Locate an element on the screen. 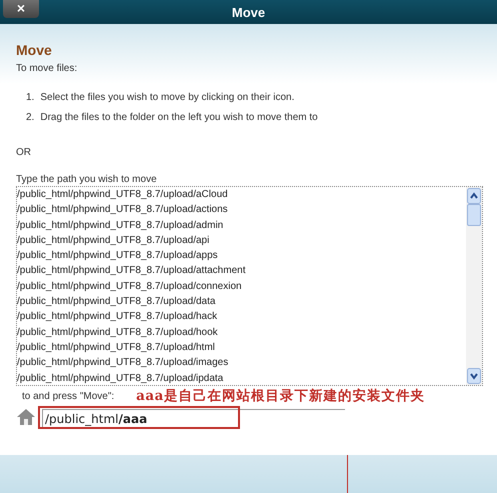  path-option: /public_html/phpwind_UTF8_8.7/upload/html is located at coordinates (241, 348).